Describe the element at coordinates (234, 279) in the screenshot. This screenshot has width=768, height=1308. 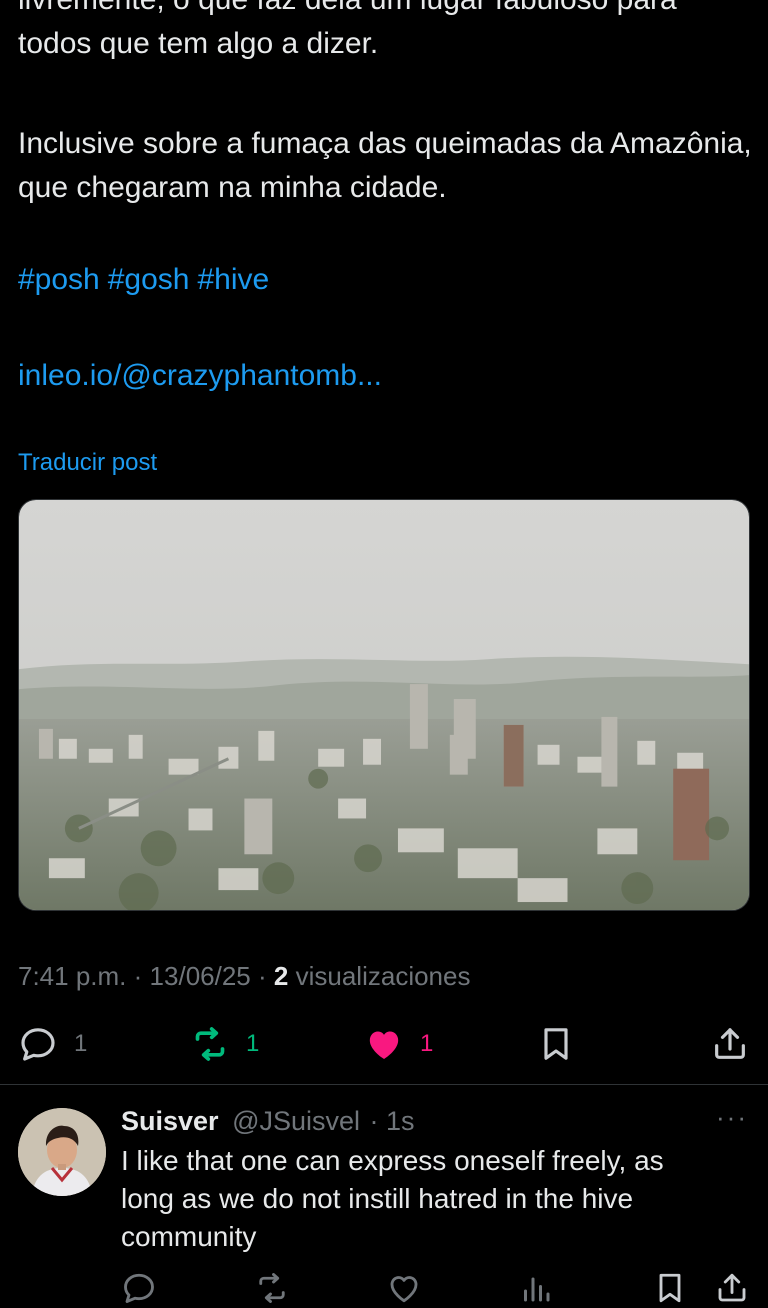
I see `hashtag-hive: #hive` at that location.